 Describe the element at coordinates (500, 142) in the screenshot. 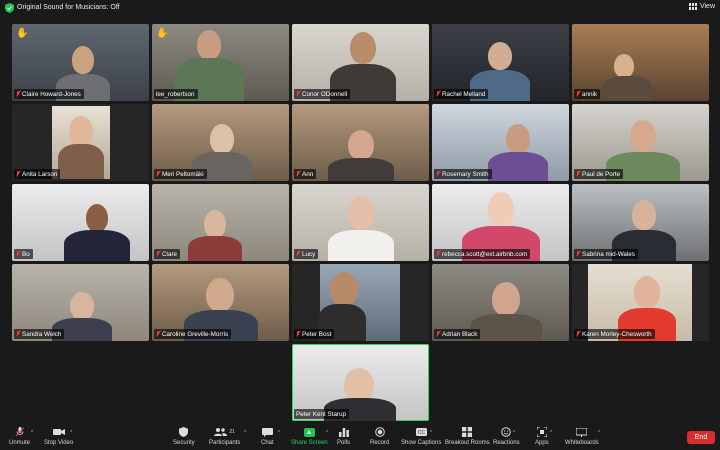

I see `video-tile: Rosemary Smith` at that location.